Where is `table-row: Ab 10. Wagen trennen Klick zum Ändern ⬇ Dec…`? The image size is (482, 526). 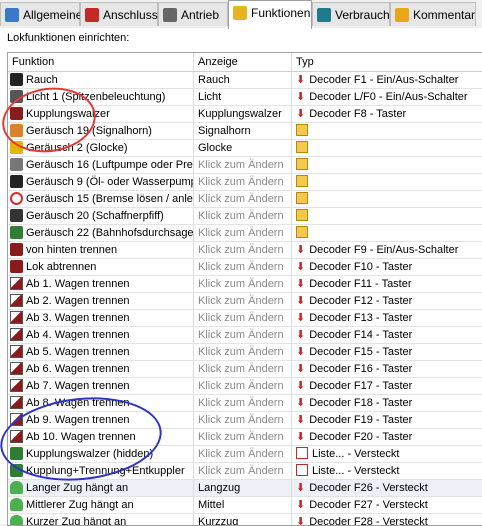 table-row: Ab 10. Wagen trennen Klick zum Ändern ⬇ Dec… is located at coordinates (245, 437).